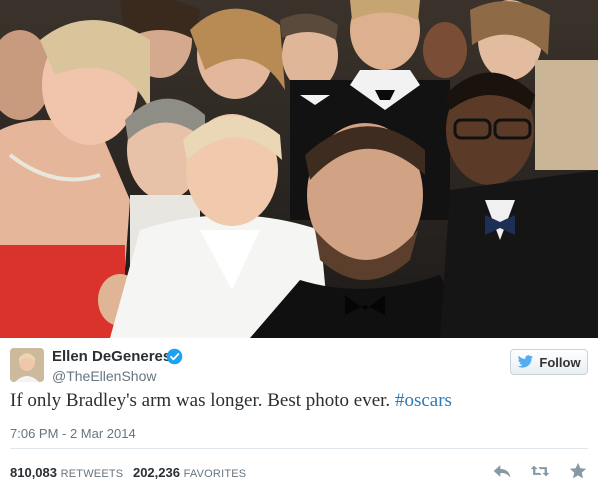 The height and width of the screenshot is (493, 598). I want to click on verified-badge-icon, so click(174, 356).